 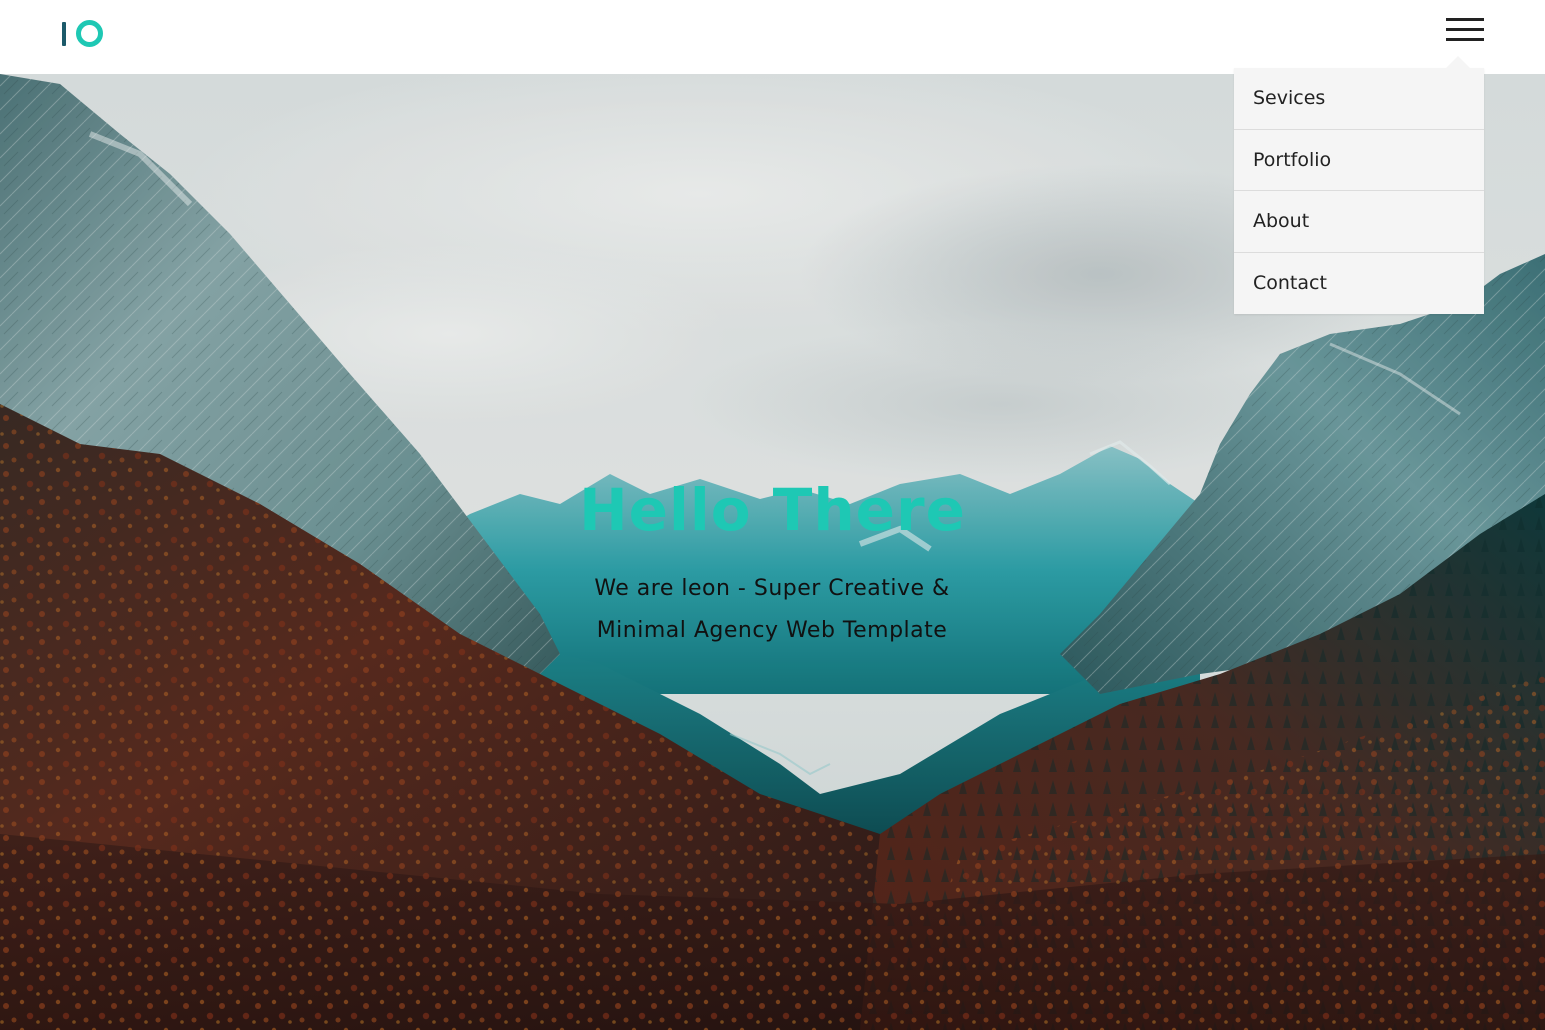 What do you see at coordinates (1359, 160) in the screenshot?
I see `menu-item-portfolio: Portfolio` at bounding box center [1359, 160].